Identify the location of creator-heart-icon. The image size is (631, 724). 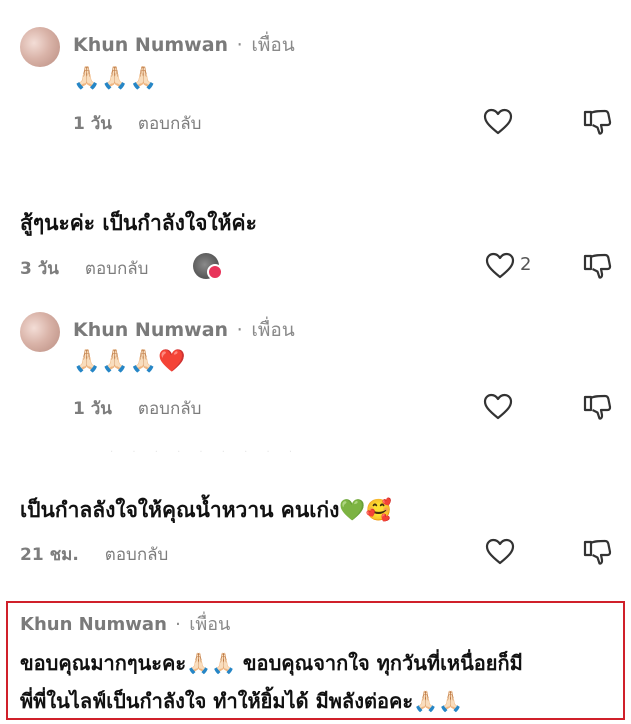
(215, 272).